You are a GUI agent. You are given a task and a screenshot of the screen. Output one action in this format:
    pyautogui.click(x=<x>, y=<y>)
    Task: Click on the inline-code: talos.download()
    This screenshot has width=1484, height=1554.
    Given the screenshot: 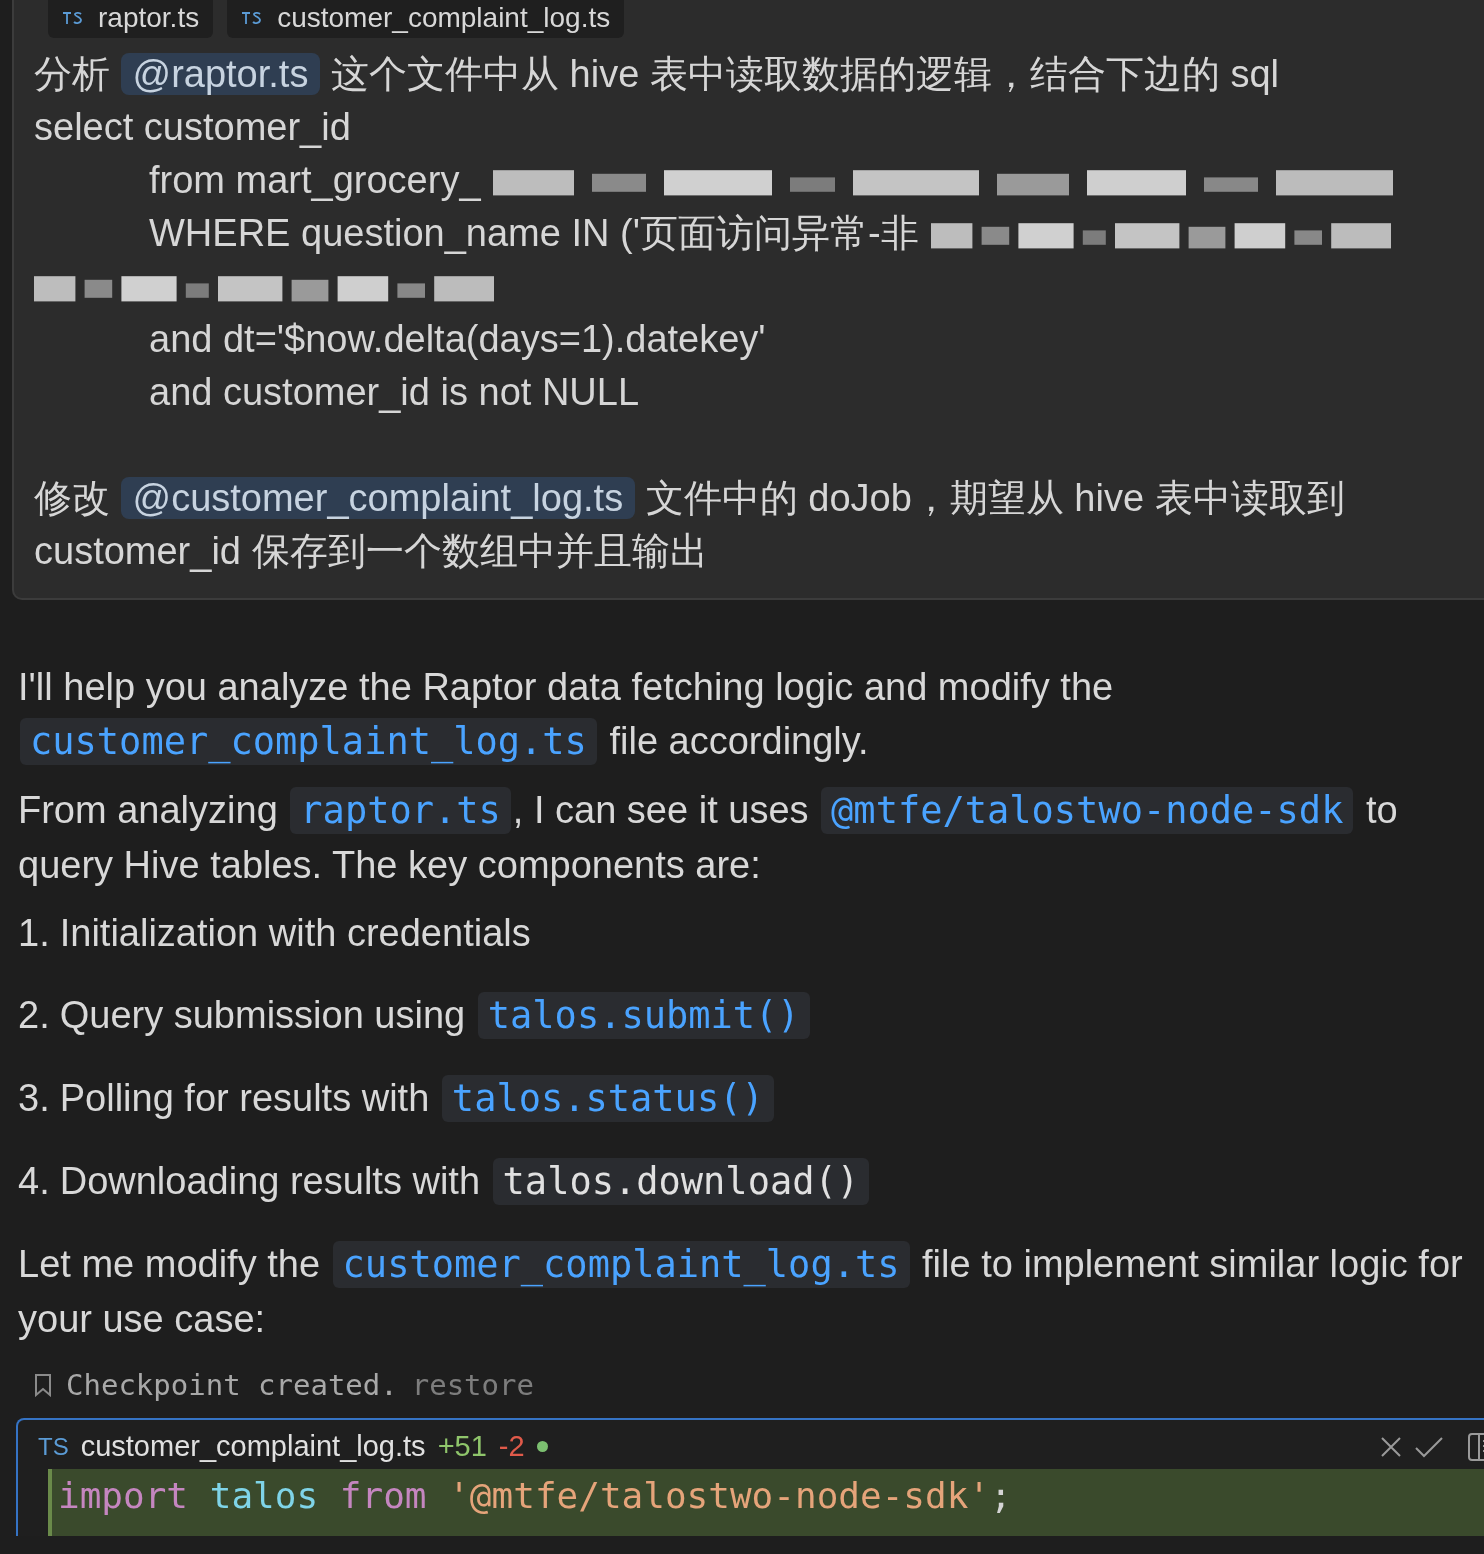 What is the action you would take?
    pyautogui.click(x=680, y=1181)
    